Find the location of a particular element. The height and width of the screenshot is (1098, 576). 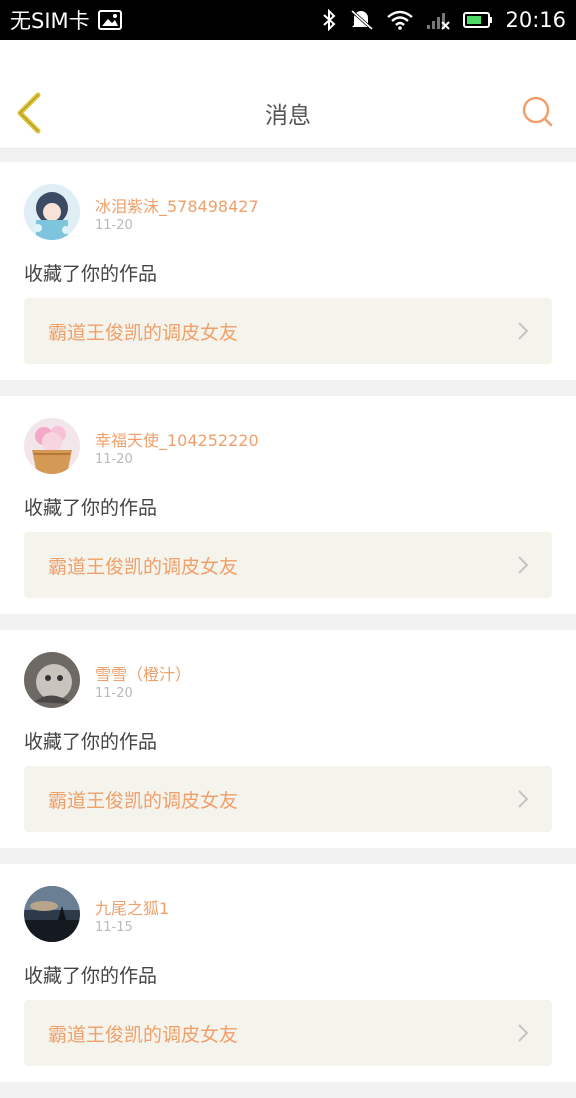

mute-icon is located at coordinates (362, 20).